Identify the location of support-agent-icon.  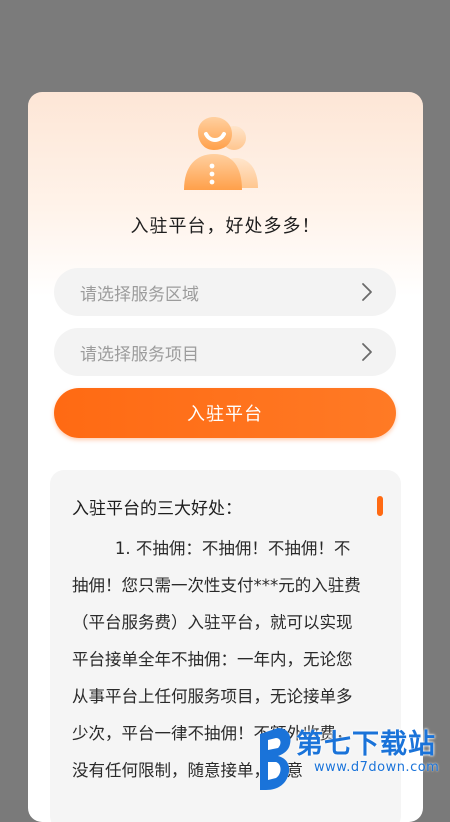
(220, 154).